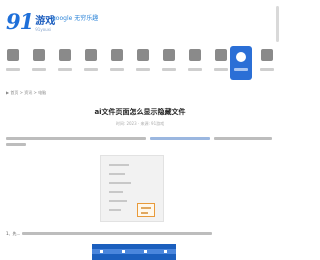 Image resolution: width=320 pixels, height=260 pixels. What do you see at coordinates (13, 55) in the screenshot?
I see `home-icon` at bounding box center [13, 55].